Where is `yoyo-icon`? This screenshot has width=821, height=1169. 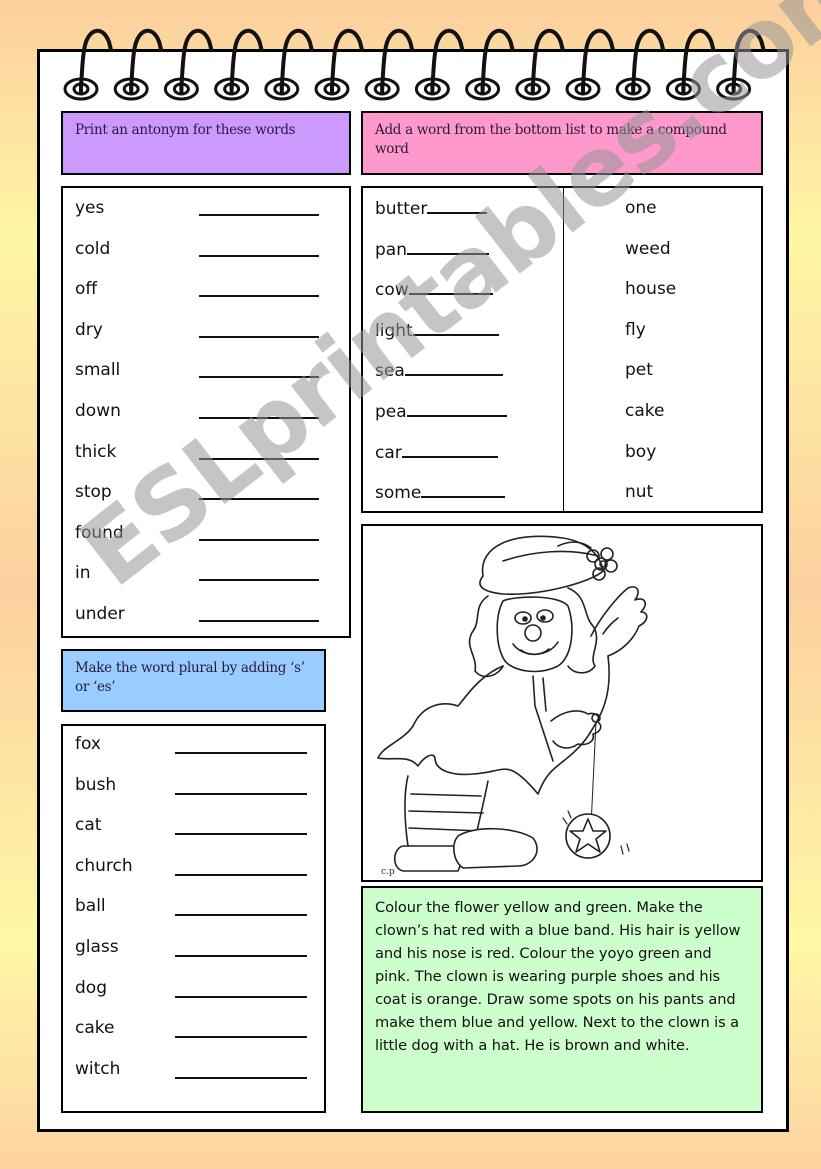 yoyo-icon is located at coordinates (596, 834).